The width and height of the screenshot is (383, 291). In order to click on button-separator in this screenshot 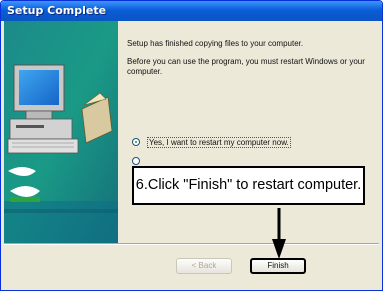, I will do `click(191, 244)`.